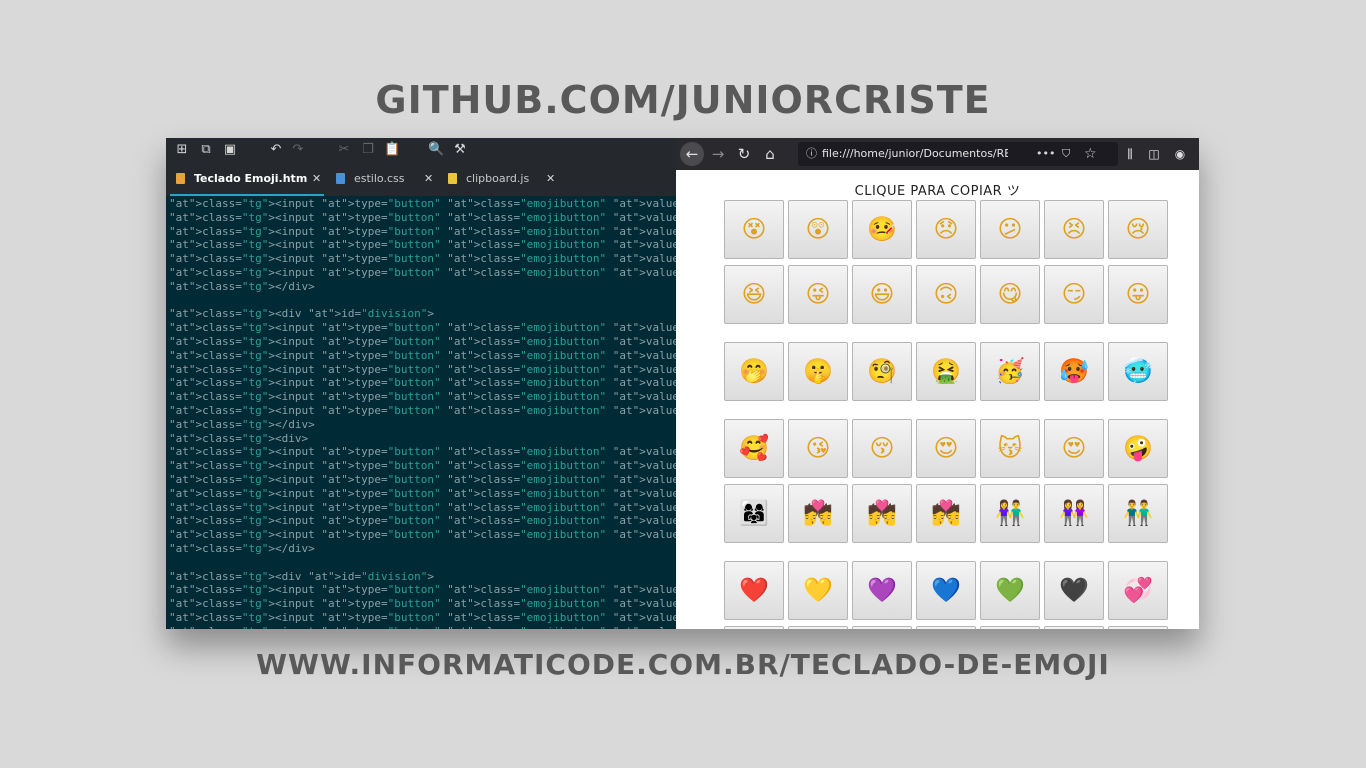 Image resolution: width=1366 pixels, height=768 pixels. What do you see at coordinates (298, 150) in the screenshot?
I see `redo-icon: ↷` at bounding box center [298, 150].